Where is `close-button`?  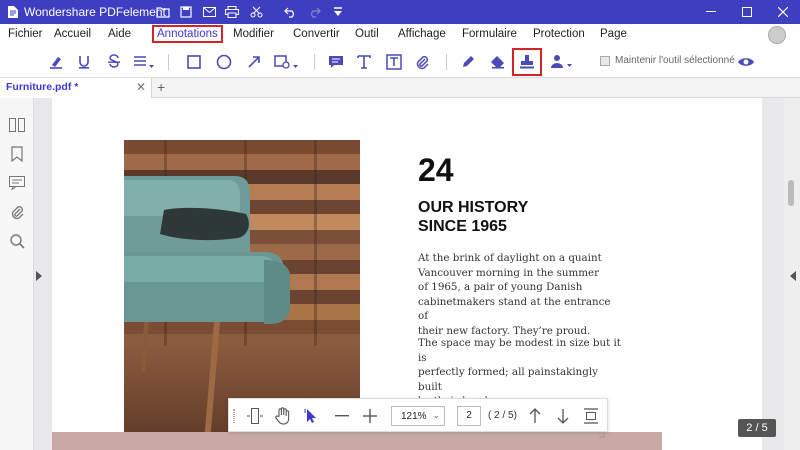 close-button is located at coordinates (783, 12).